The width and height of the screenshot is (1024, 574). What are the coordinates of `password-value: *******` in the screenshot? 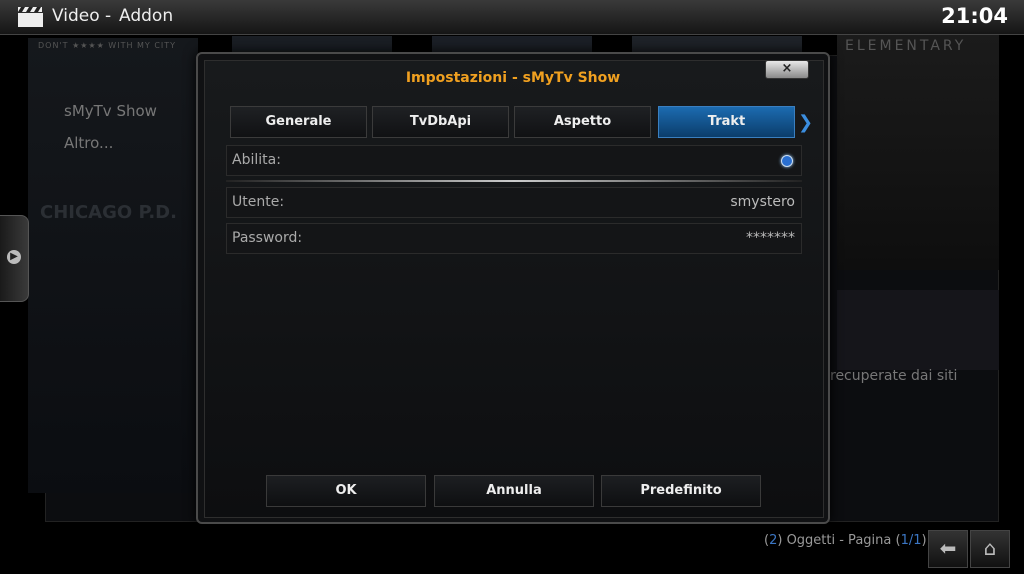 It's located at (770, 238).